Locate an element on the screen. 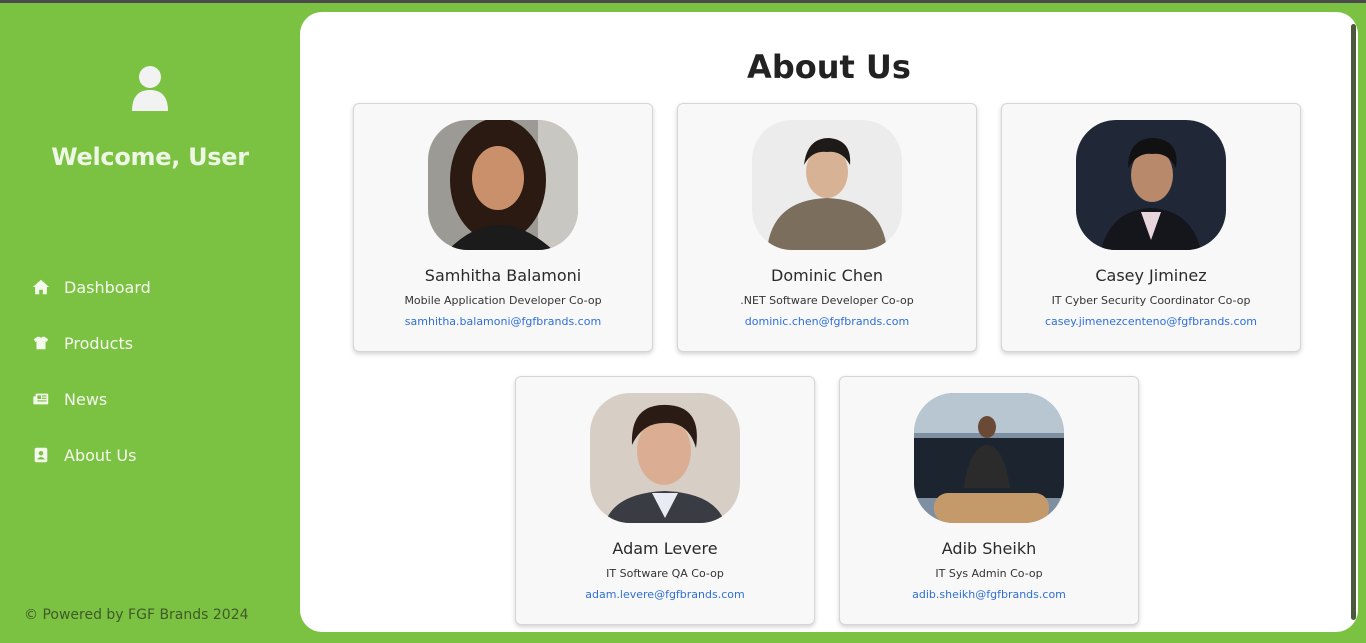 The width and height of the screenshot is (1366, 643). sidebar-item-label: Dashboard is located at coordinates (107, 287).